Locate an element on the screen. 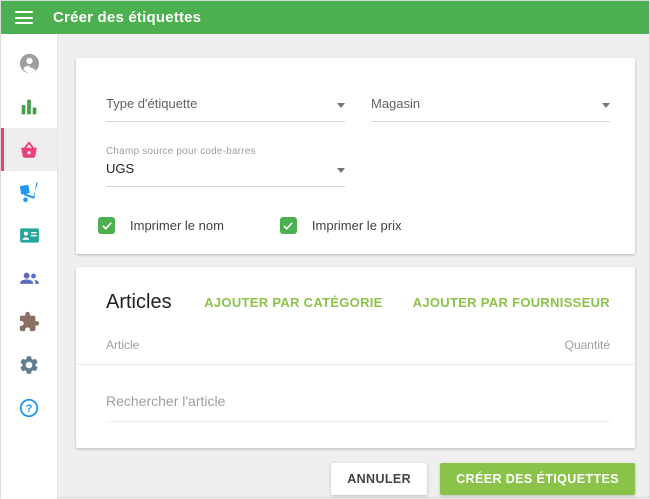  reports-bar-chart-icon is located at coordinates (29, 106).